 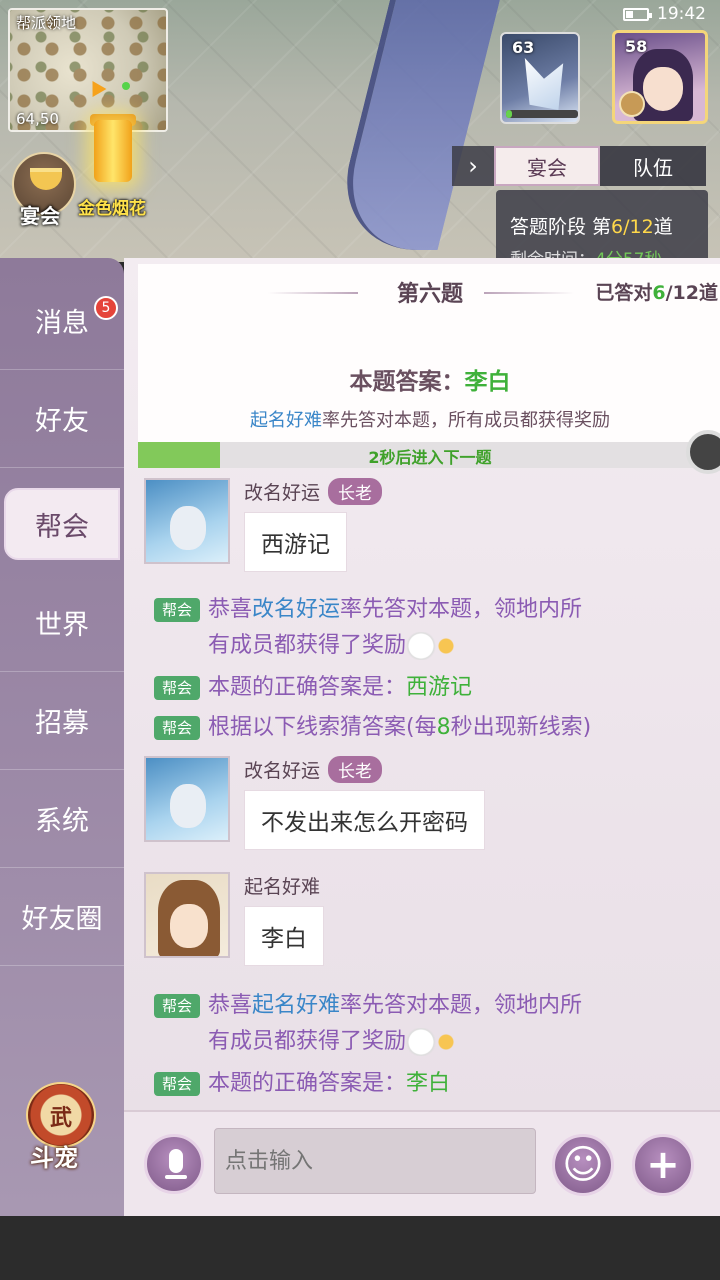 What do you see at coordinates (591, 227) in the screenshot?
I see `quiz-stage: 答题阶段 第6/12道` at bounding box center [591, 227].